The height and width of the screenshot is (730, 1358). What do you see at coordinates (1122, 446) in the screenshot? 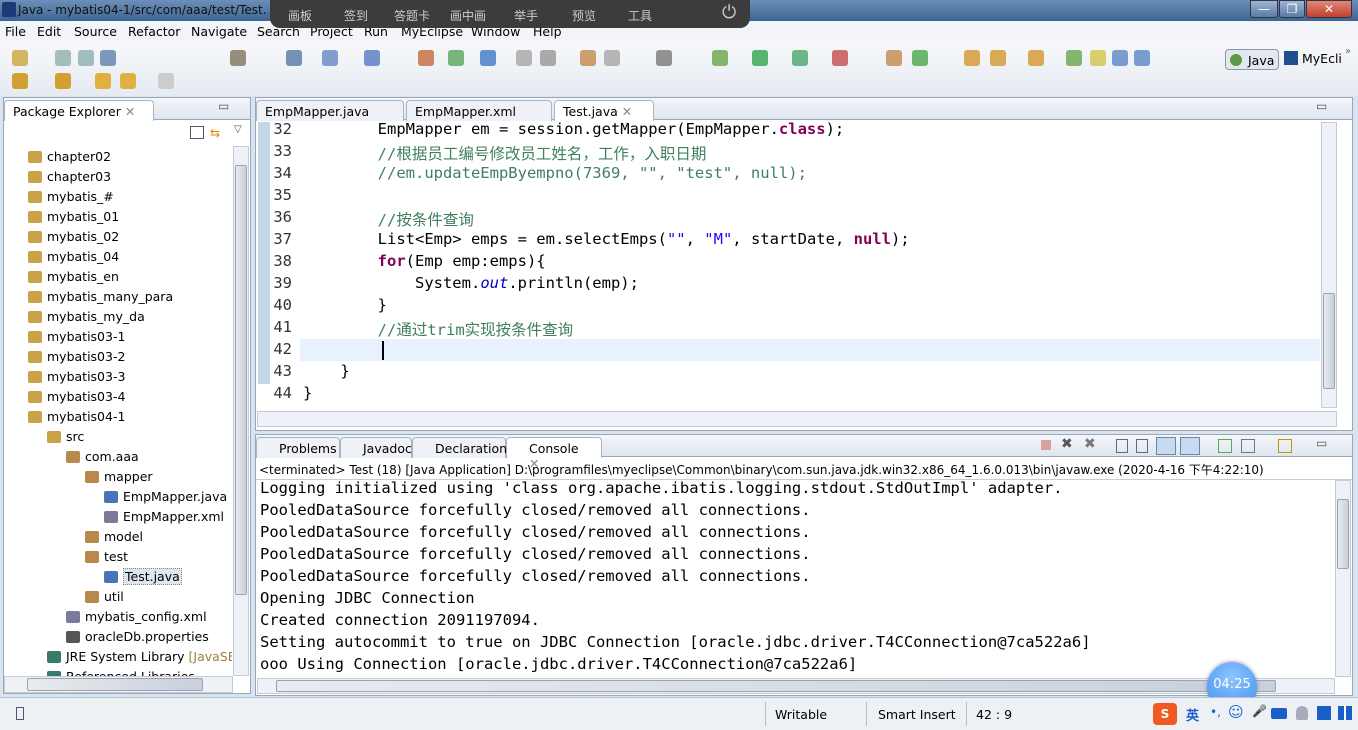
I see `clear-console-icon` at bounding box center [1122, 446].